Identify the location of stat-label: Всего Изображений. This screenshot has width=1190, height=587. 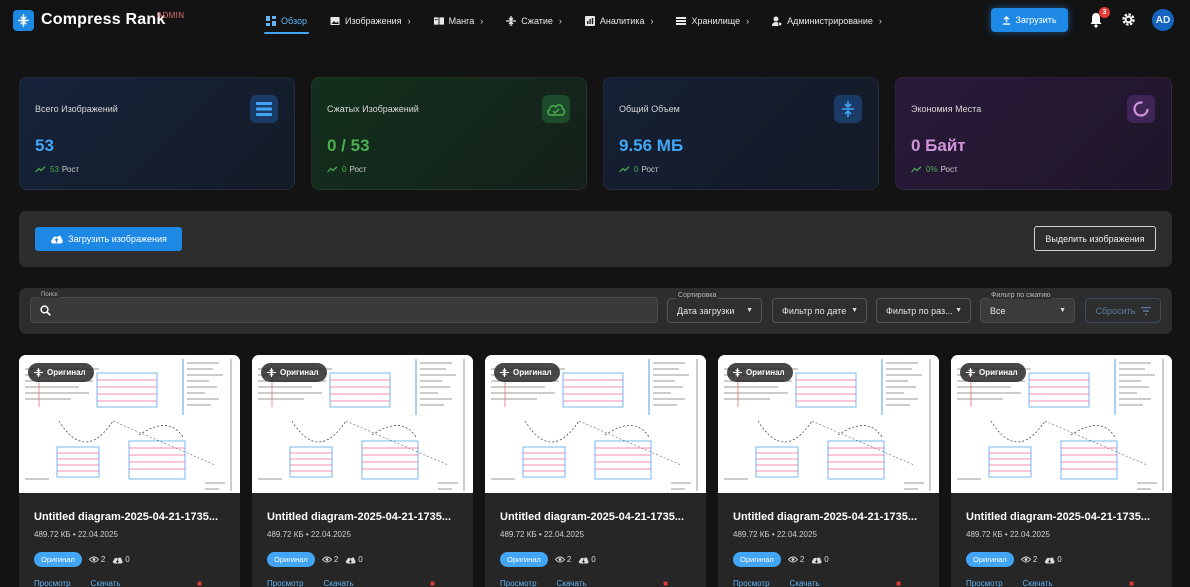
(76, 109).